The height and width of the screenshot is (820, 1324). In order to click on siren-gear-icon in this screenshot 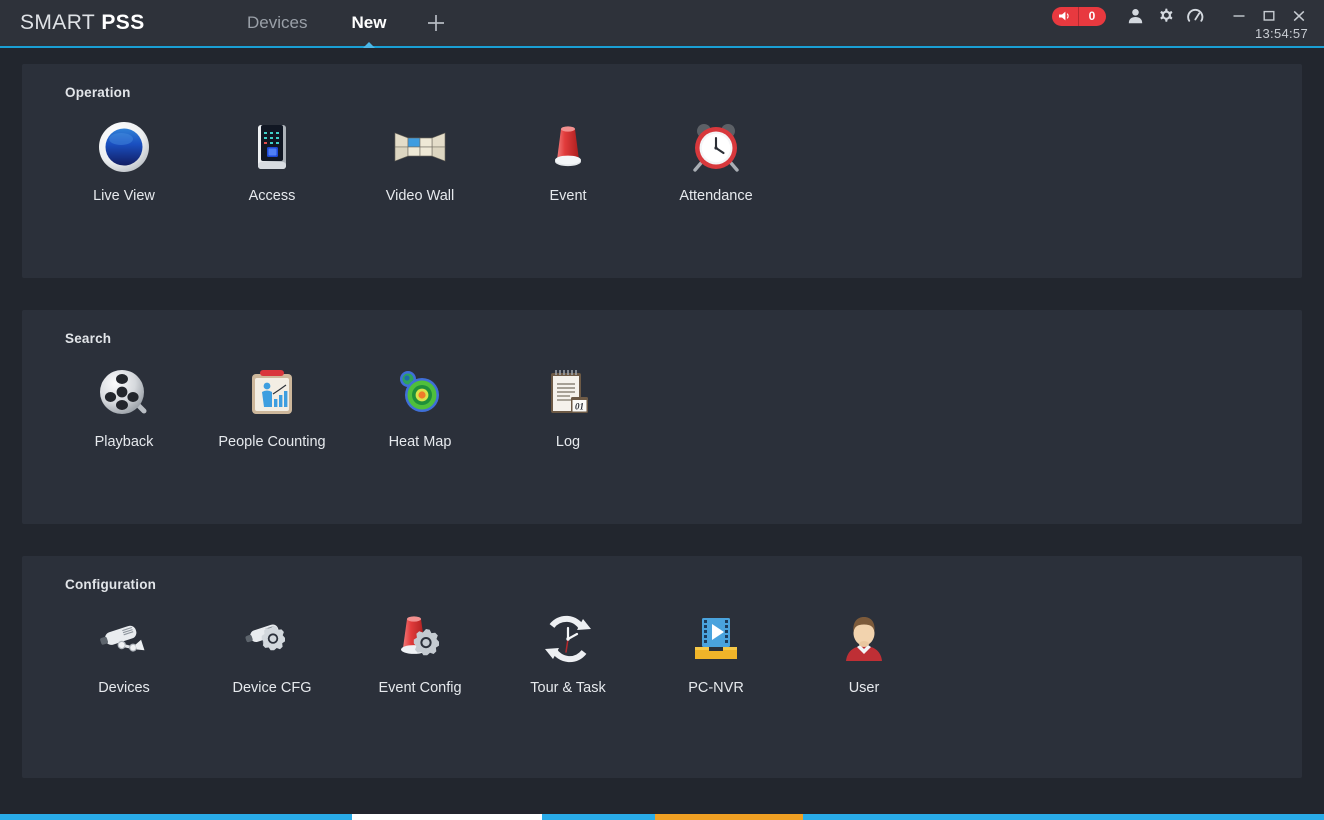, I will do `click(420, 639)`.